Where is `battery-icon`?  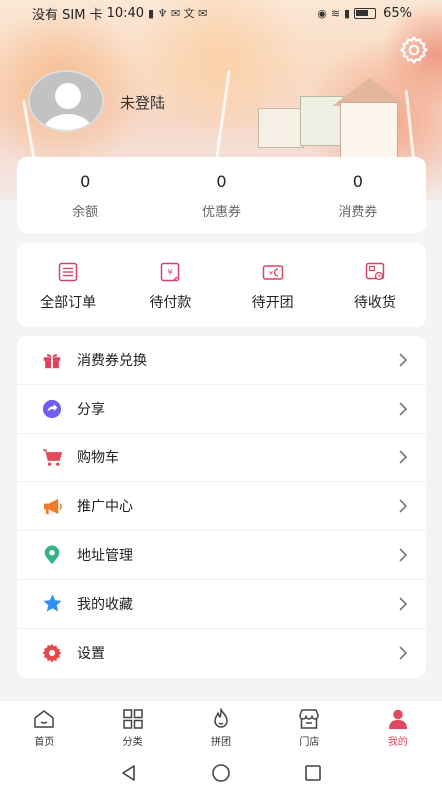 battery-icon is located at coordinates (365, 13).